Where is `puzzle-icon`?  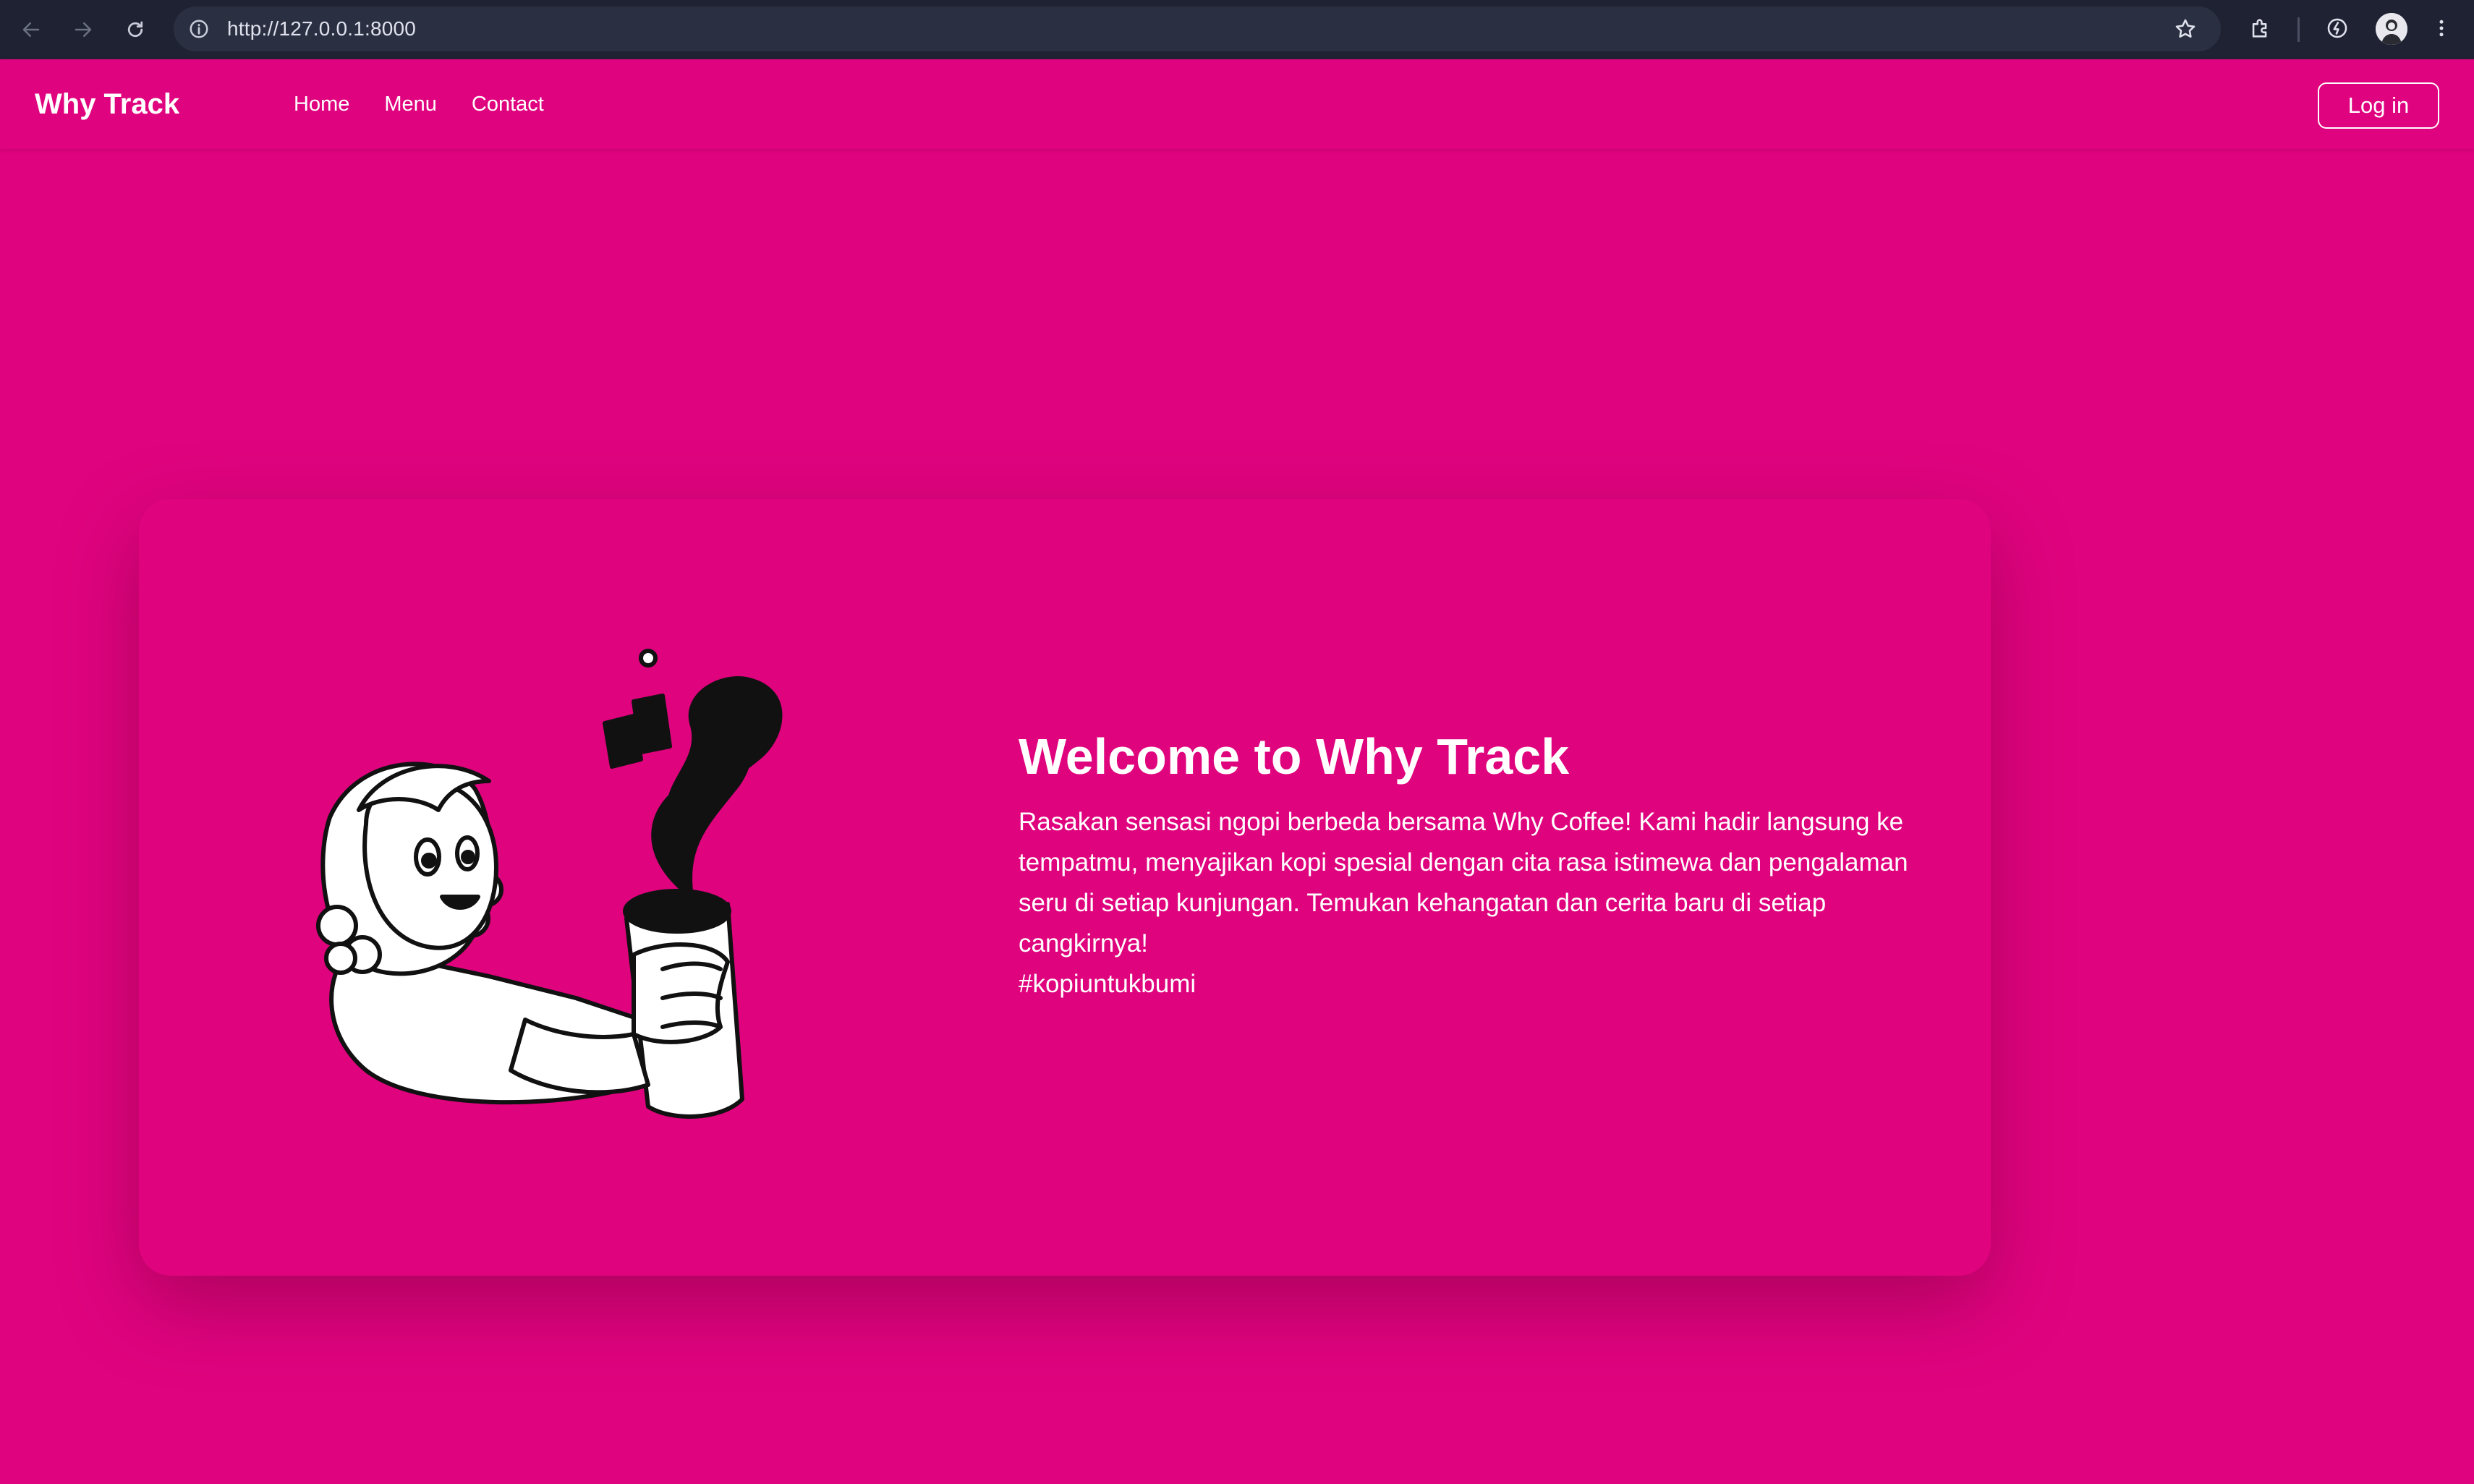 puzzle-icon is located at coordinates (2259, 28).